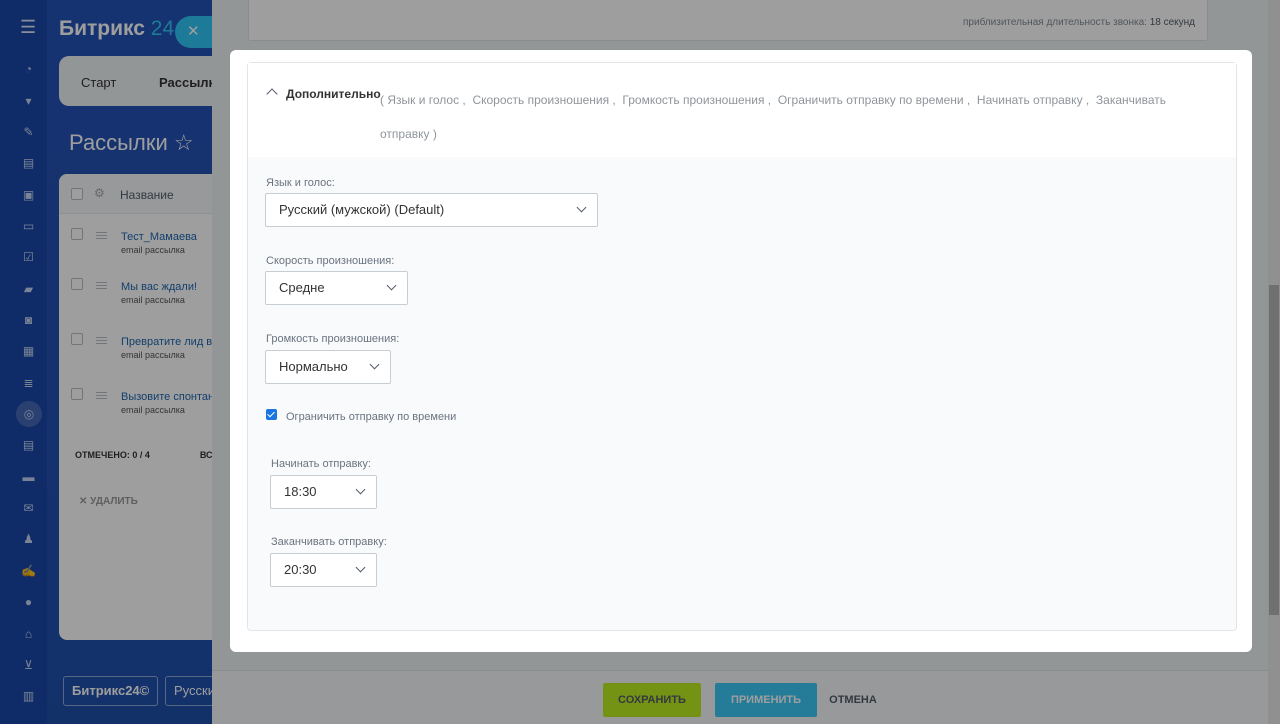 The height and width of the screenshot is (724, 1280). What do you see at coordinates (336, 288) in the screenshot?
I see `speed-select: Средне` at bounding box center [336, 288].